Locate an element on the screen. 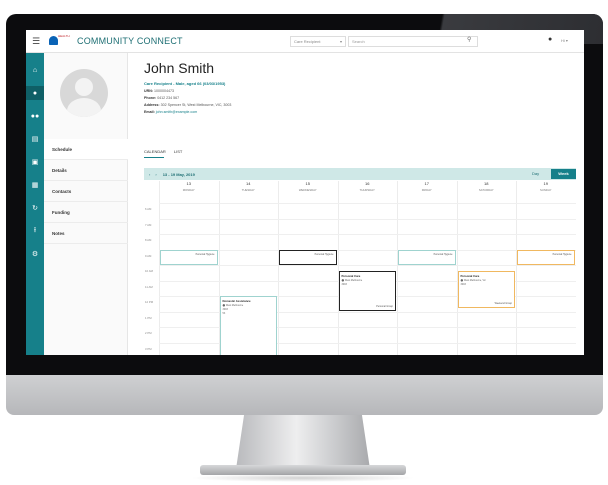  active-tab-indicator is located at coordinates (154, 157).